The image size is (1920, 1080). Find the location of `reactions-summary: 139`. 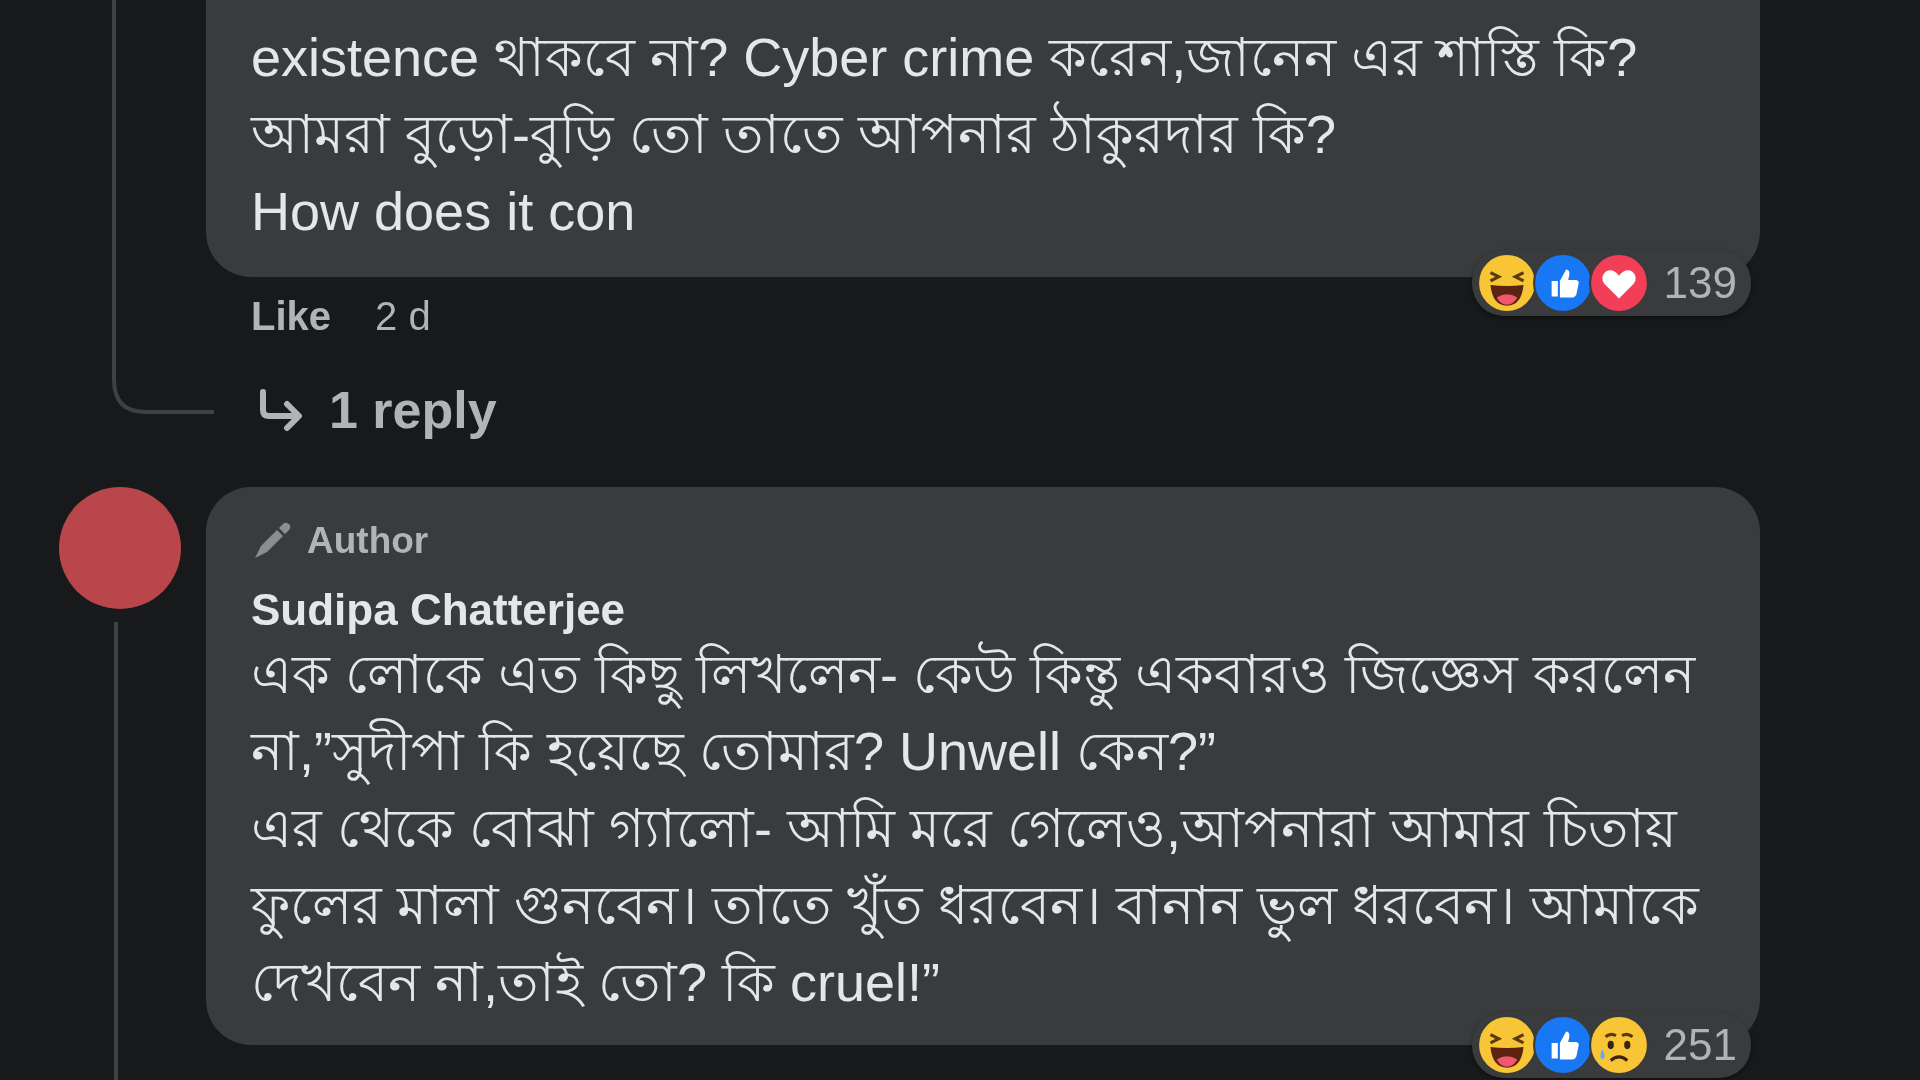

reactions-summary: 139 is located at coordinates (1611, 283).